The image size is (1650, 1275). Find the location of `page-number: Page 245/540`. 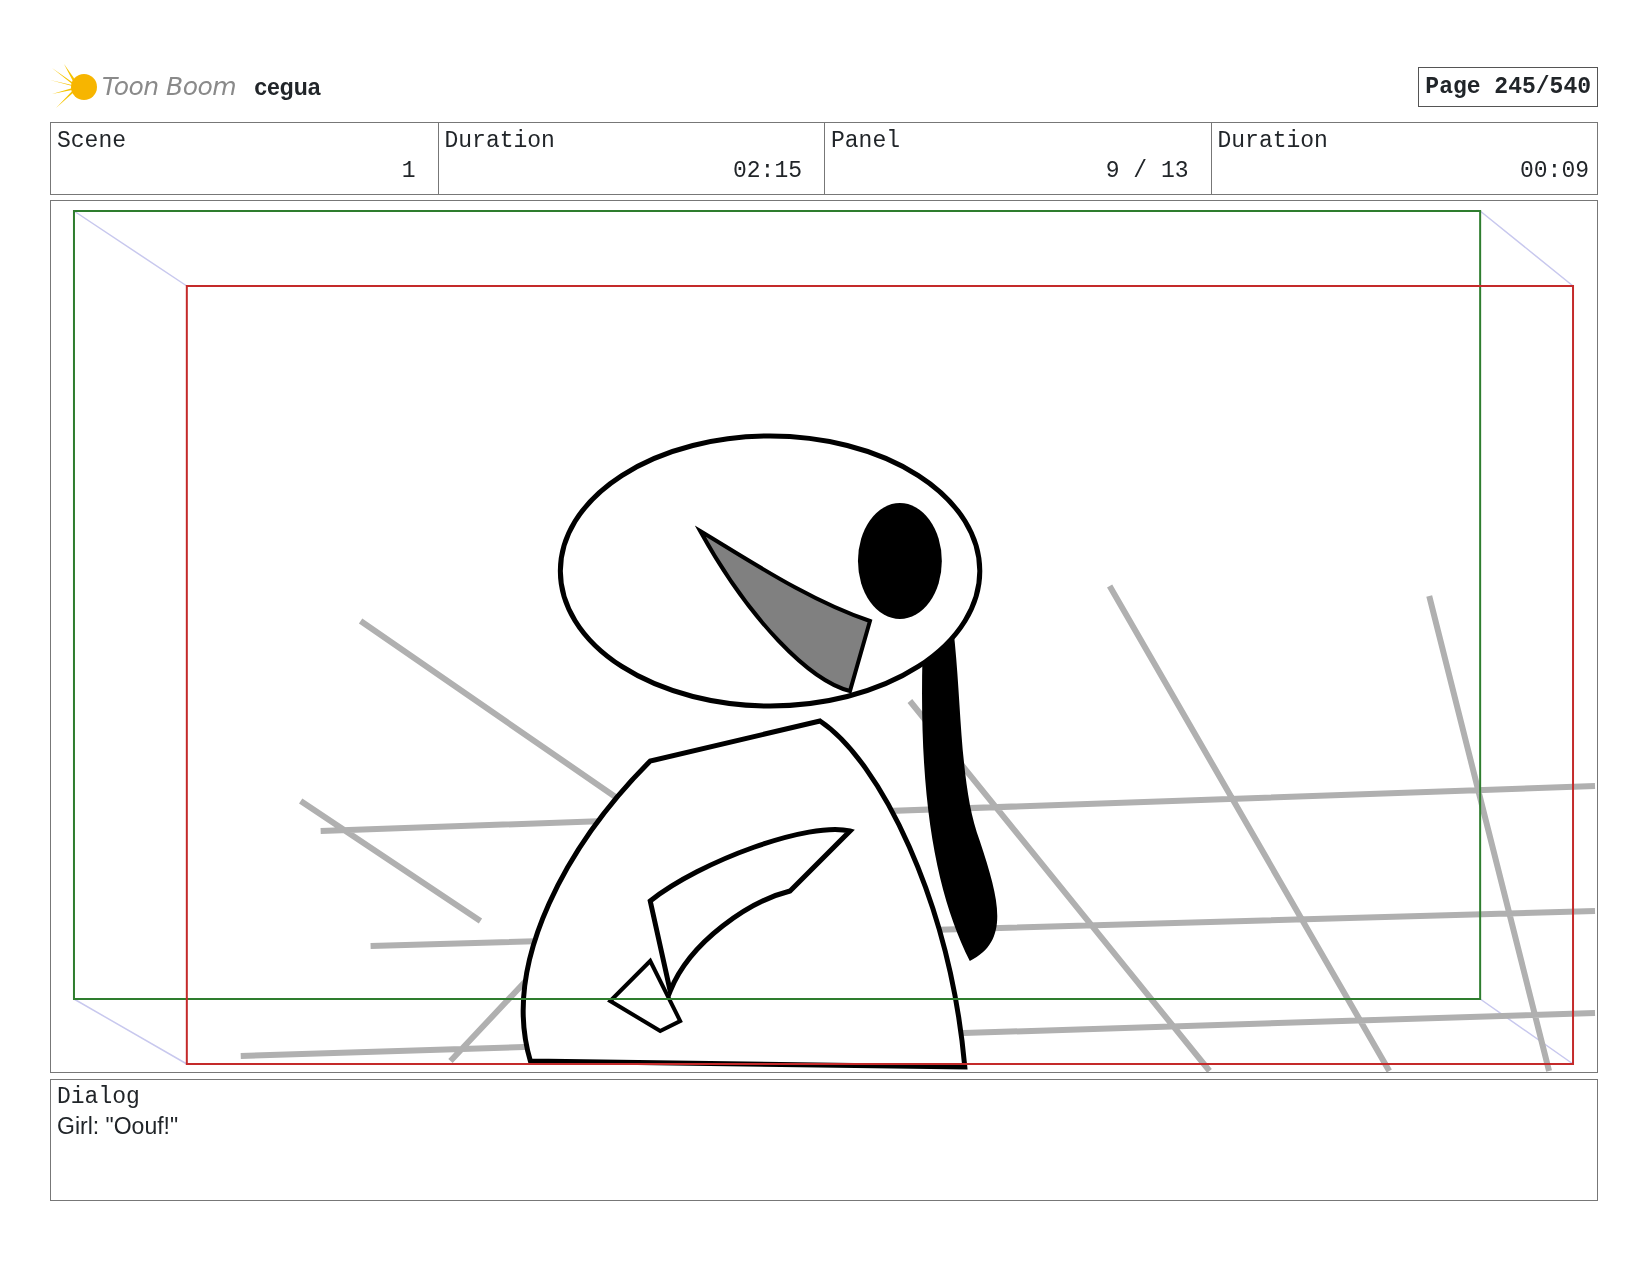

page-number: Page 245/540 is located at coordinates (1508, 87).